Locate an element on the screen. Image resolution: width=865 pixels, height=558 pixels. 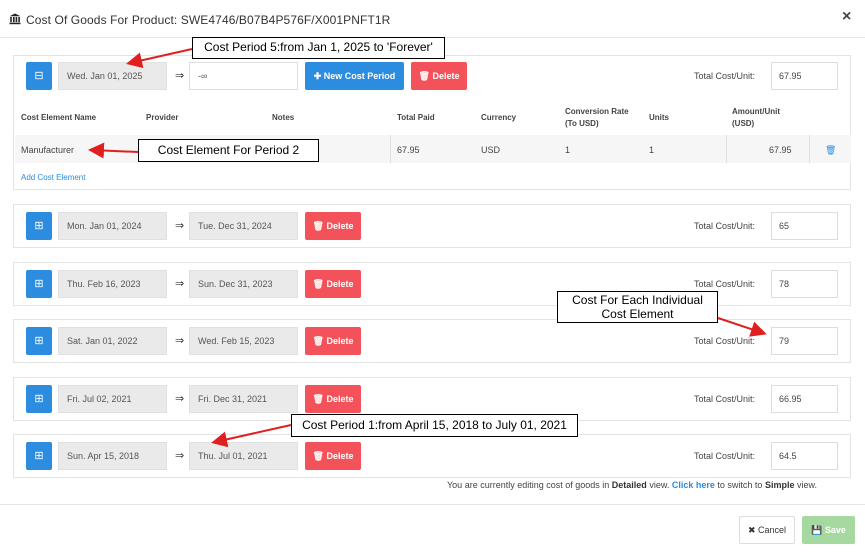
col-header-amount-sub: (USD) is located at coordinates (743, 123).